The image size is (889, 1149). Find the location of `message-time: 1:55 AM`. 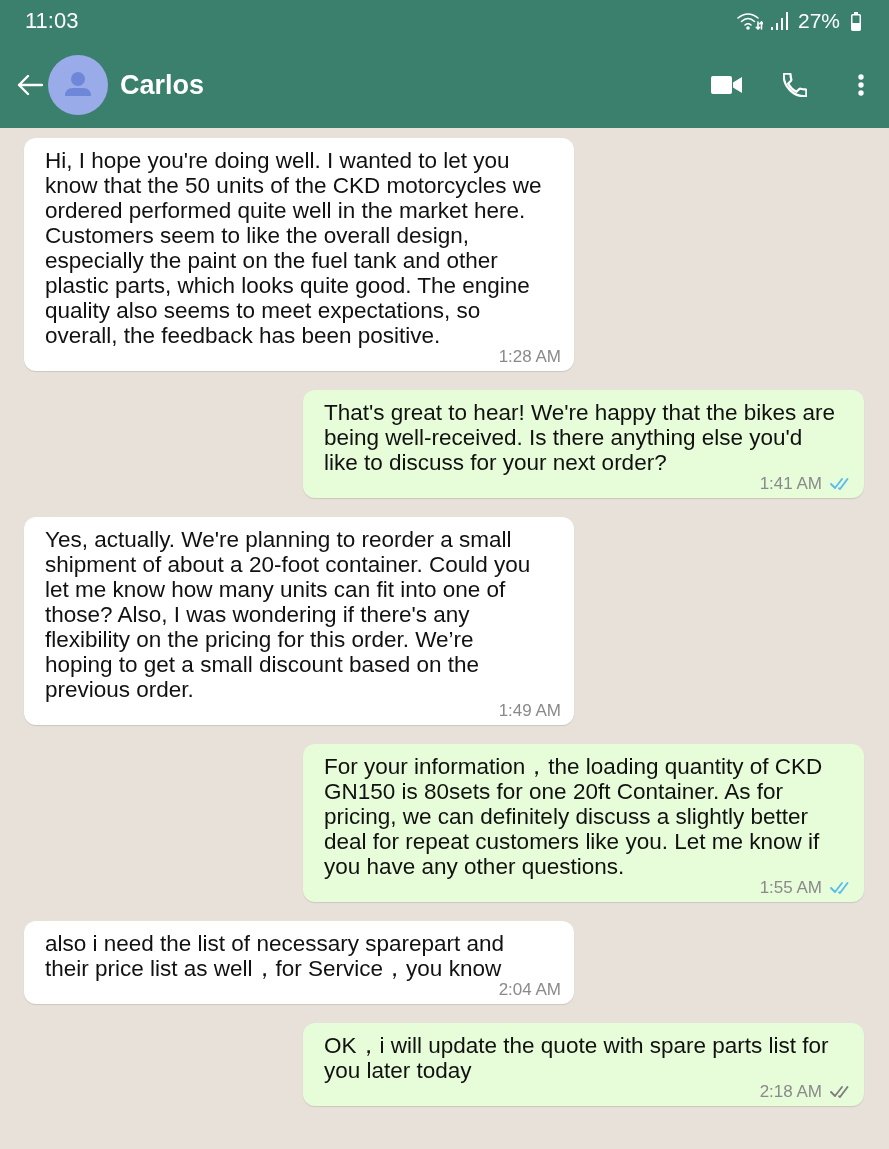

message-time: 1:55 AM is located at coordinates (790, 887).